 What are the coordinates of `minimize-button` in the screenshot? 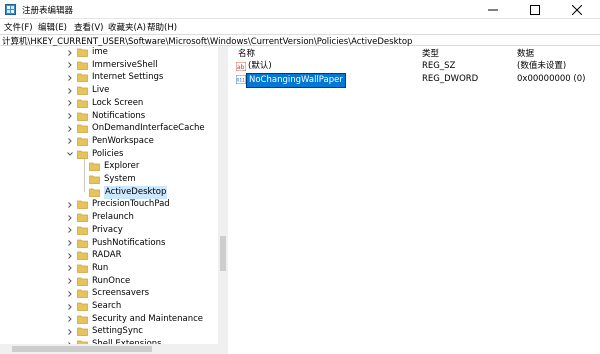 It's located at (493, 9).